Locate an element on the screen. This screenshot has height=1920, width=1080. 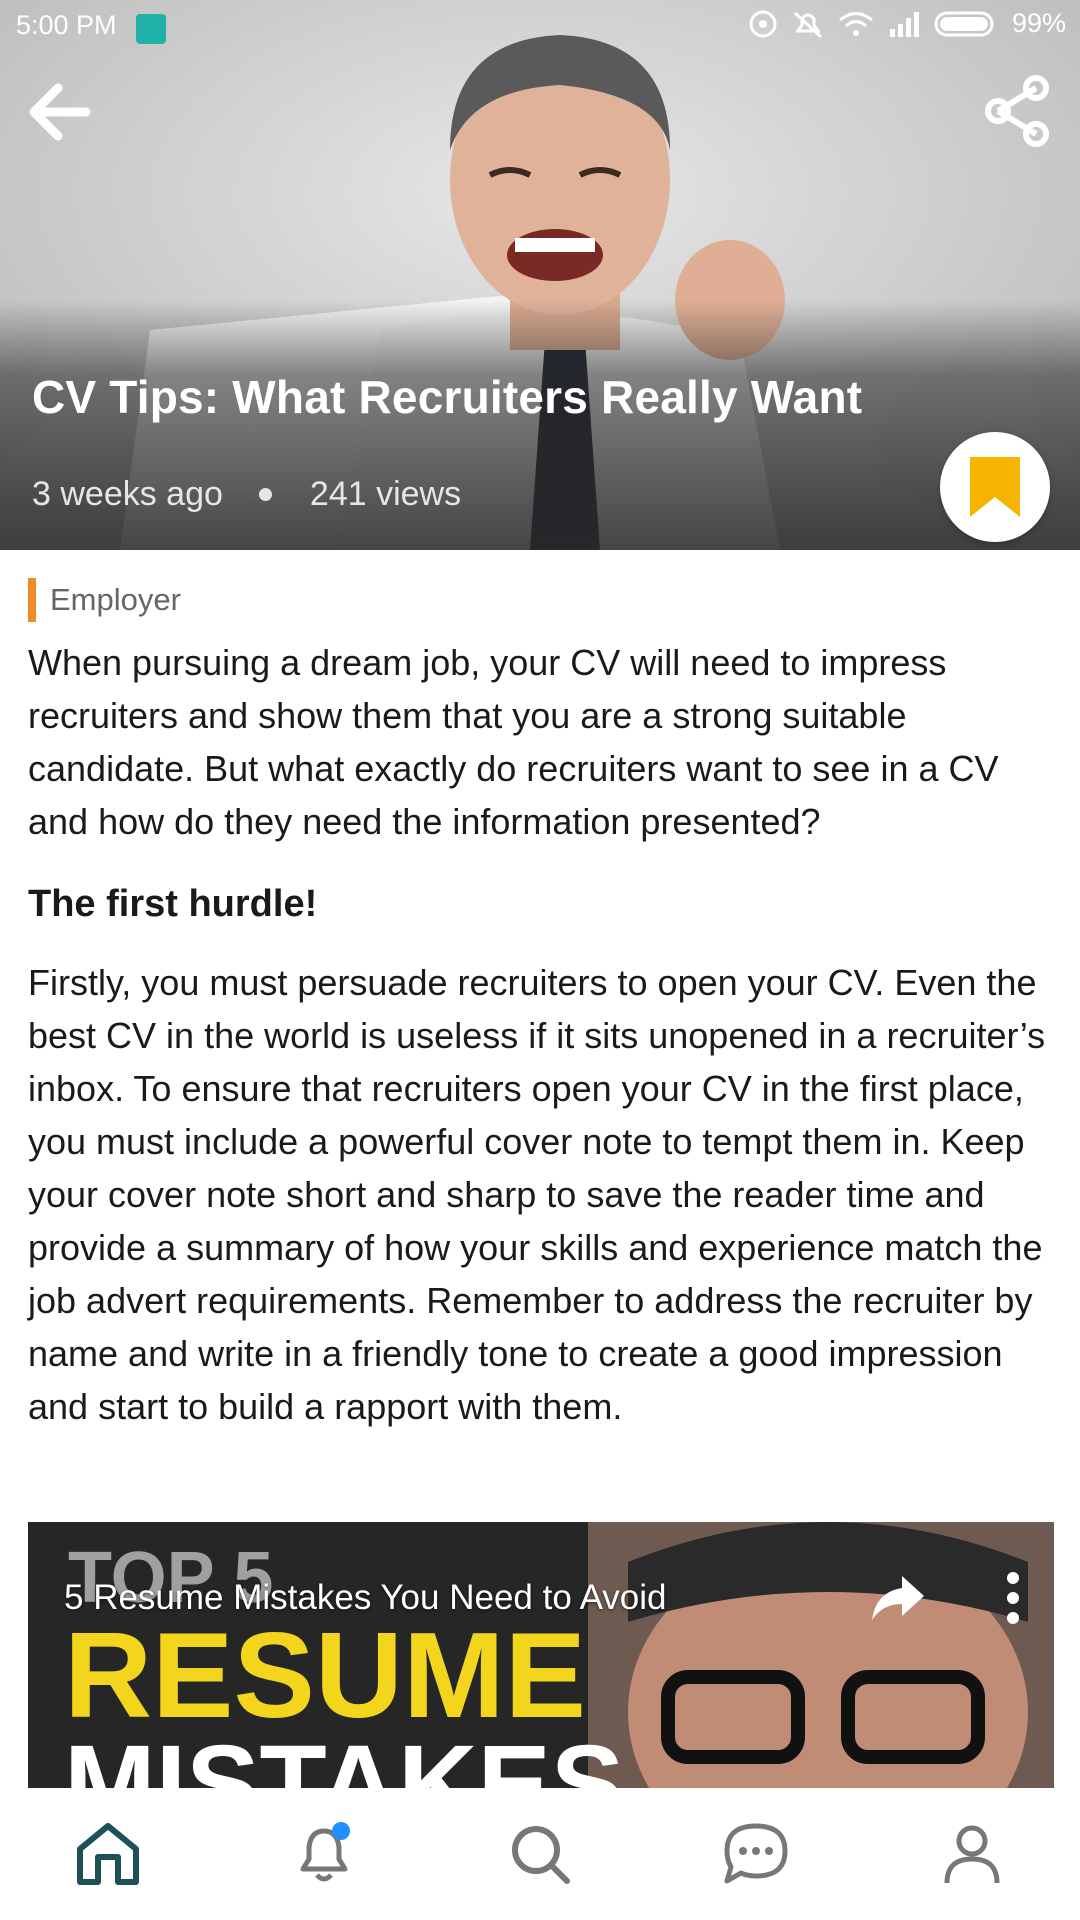
bookmark-button is located at coordinates (995, 487).